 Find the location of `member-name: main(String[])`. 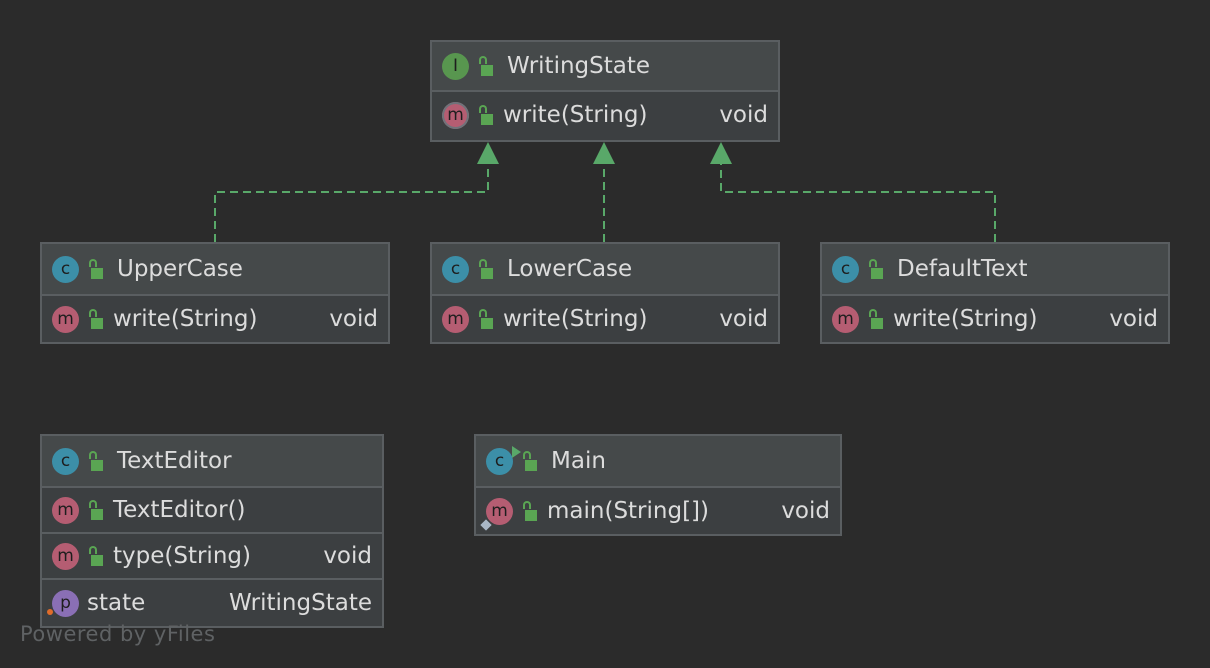

member-name: main(String[]) is located at coordinates (628, 511).